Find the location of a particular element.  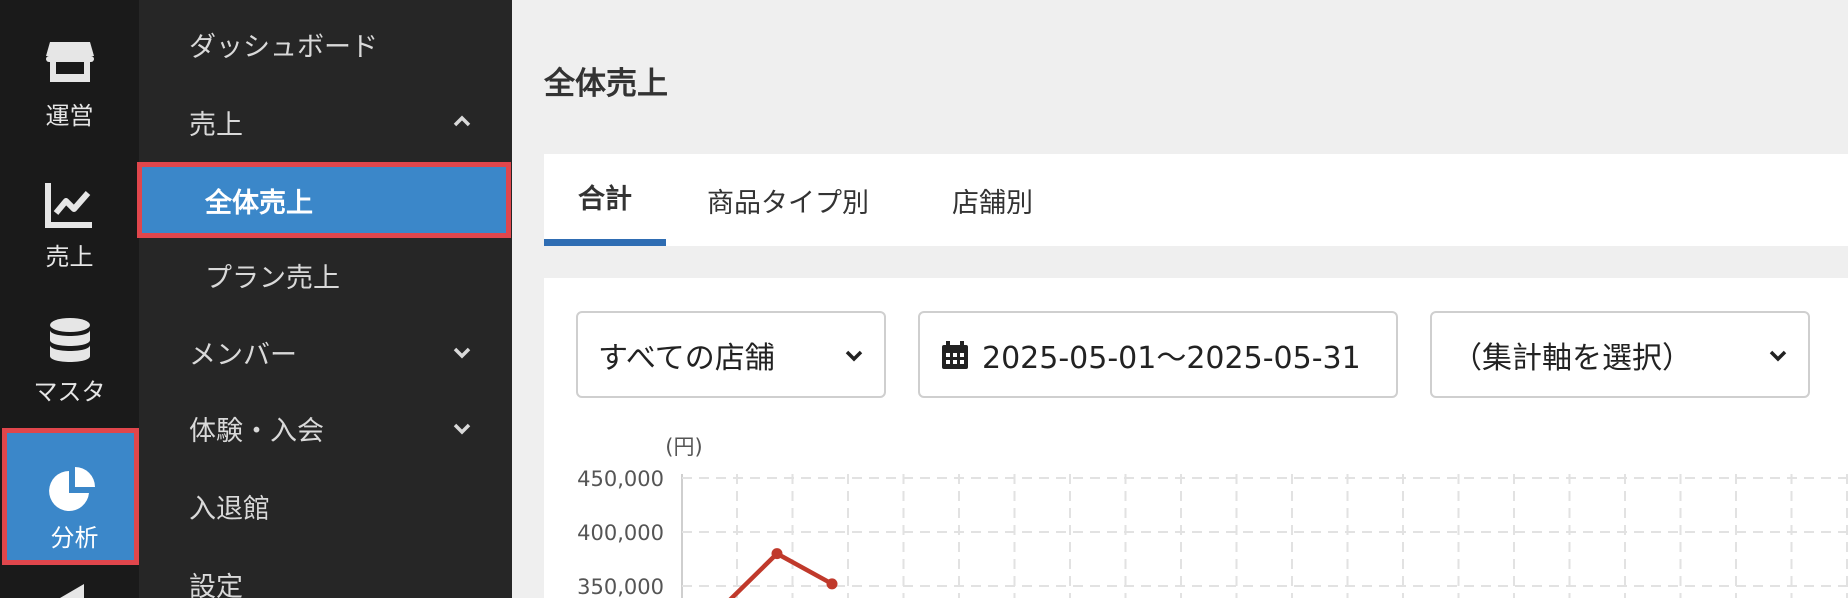

nav-item-label: 売上 is located at coordinates (216, 125).